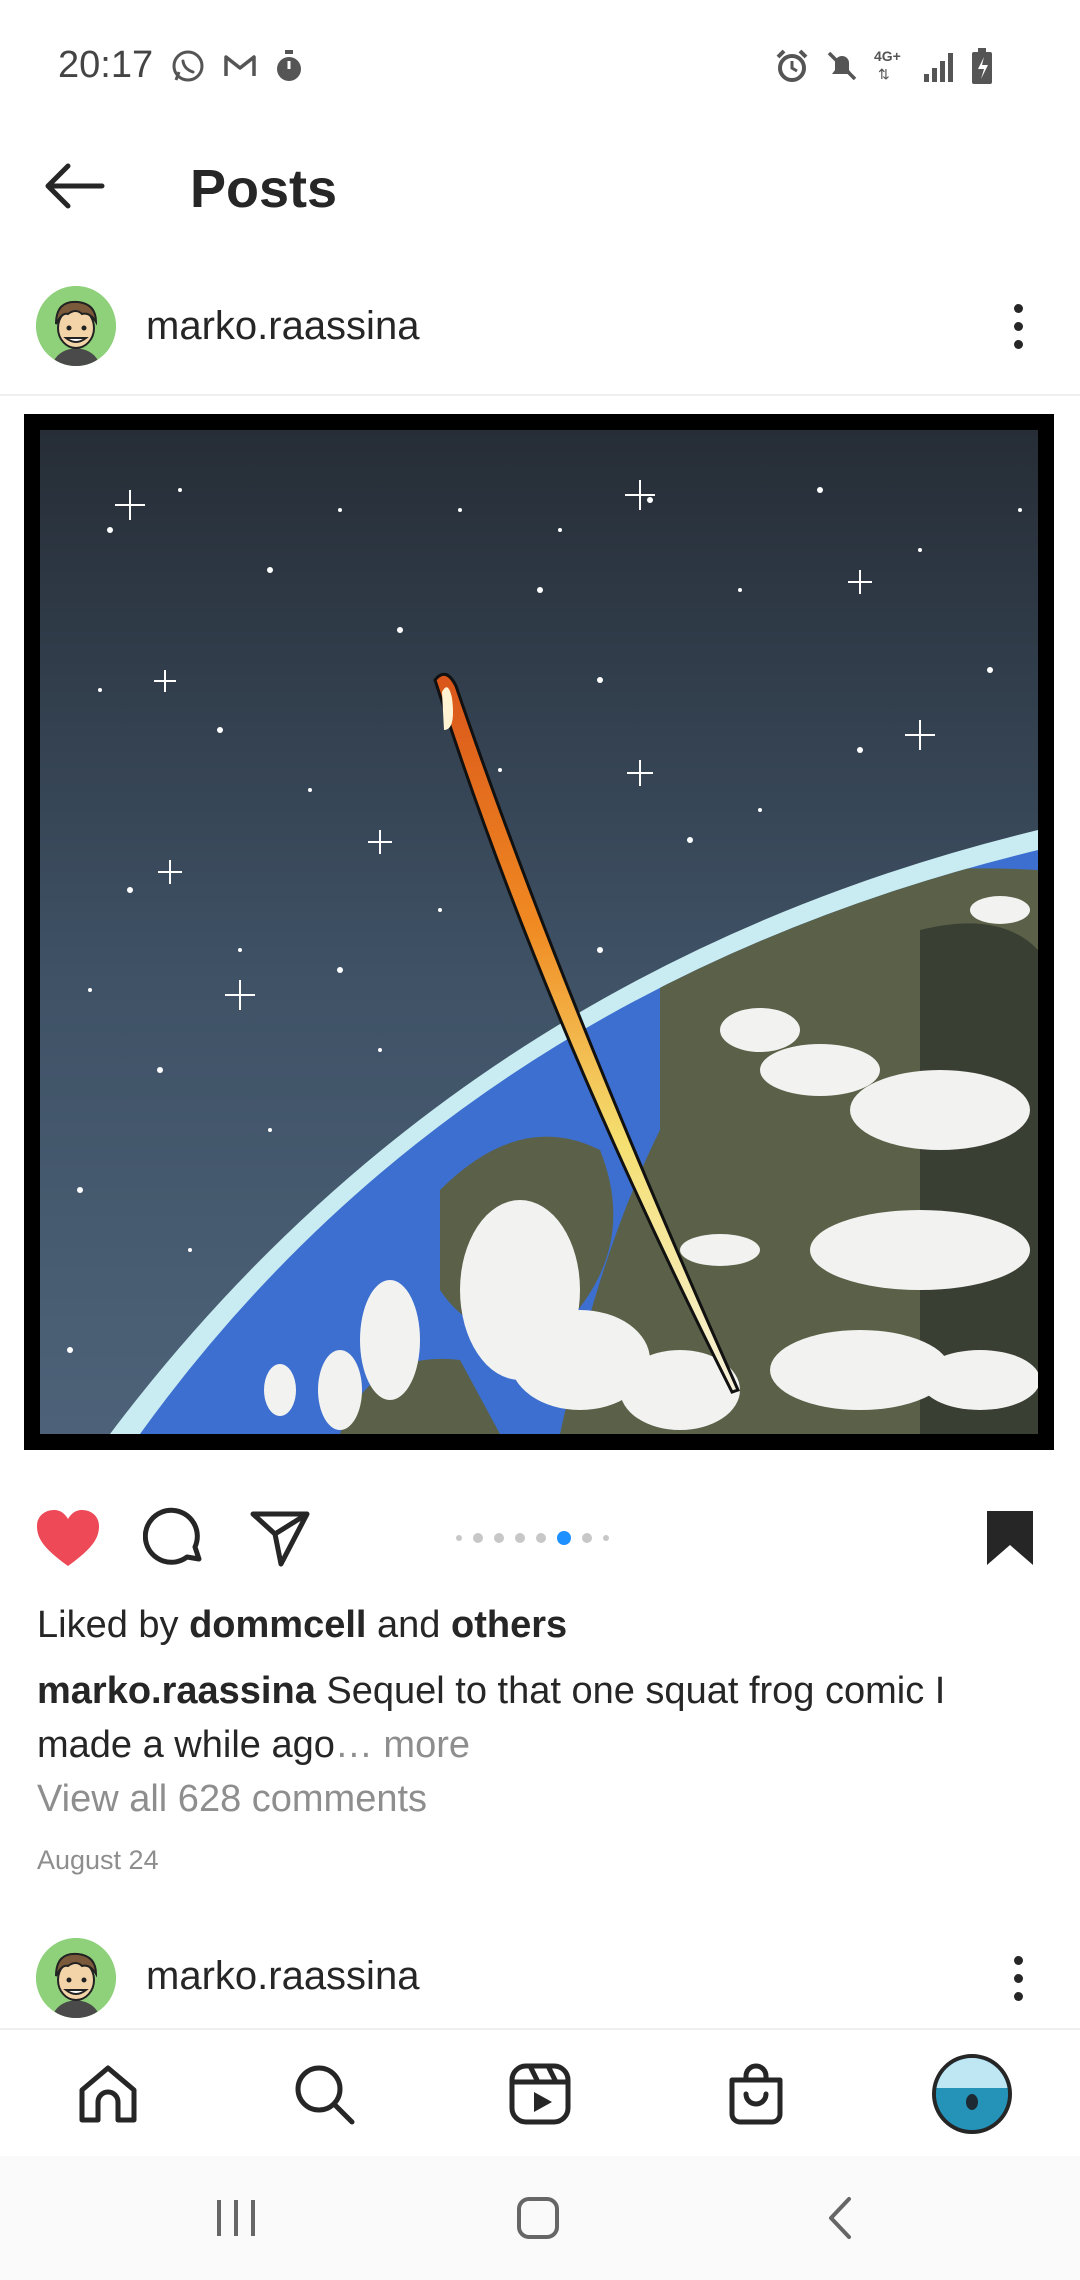  I want to click on chevron-left-icon, so click(840, 2218).